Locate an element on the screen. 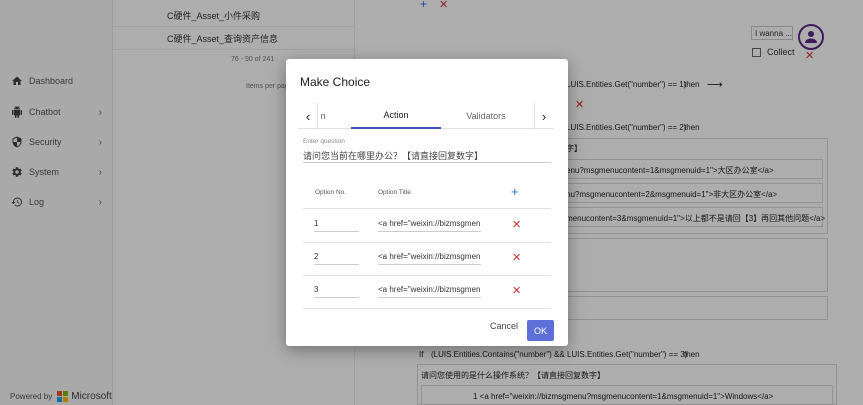  chevron-left-icon: ‹ is located at coordinates (308, 116).